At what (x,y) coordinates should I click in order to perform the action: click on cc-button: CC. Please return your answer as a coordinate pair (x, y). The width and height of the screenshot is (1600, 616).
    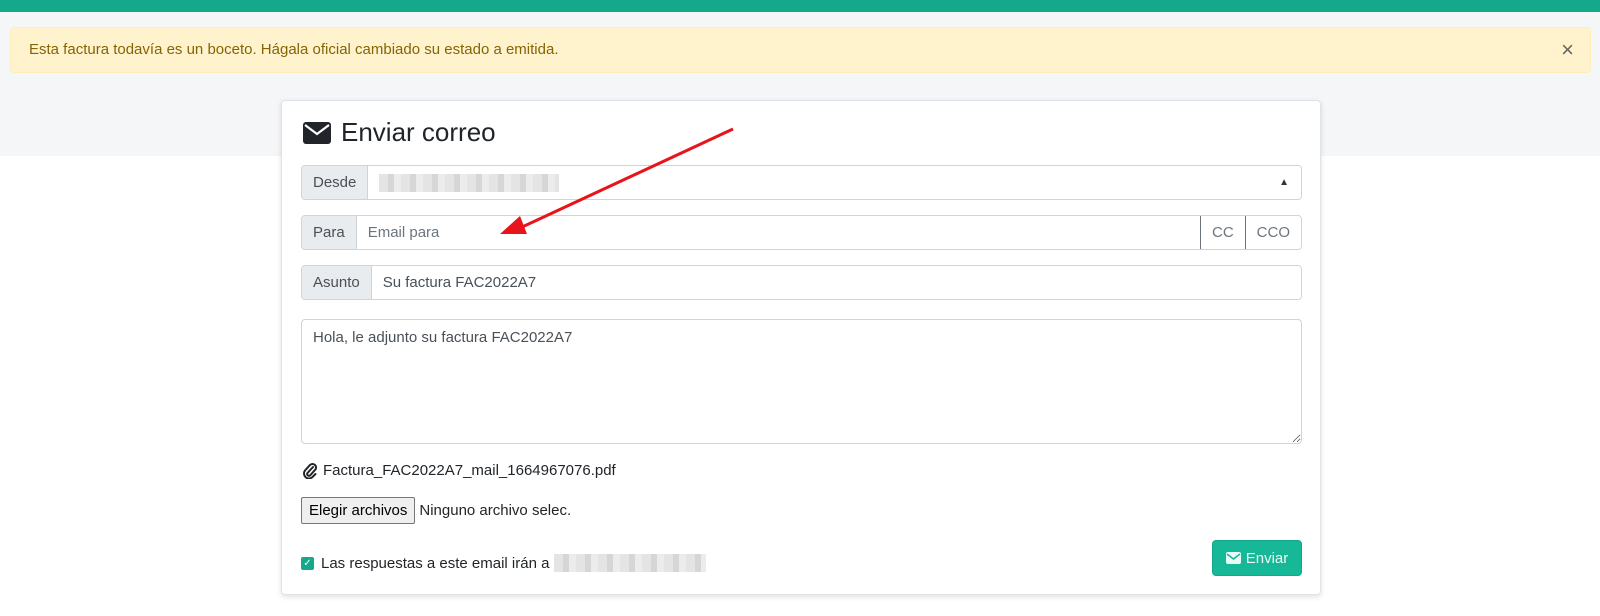
    Looking at the image, I should click on (1222, 232).